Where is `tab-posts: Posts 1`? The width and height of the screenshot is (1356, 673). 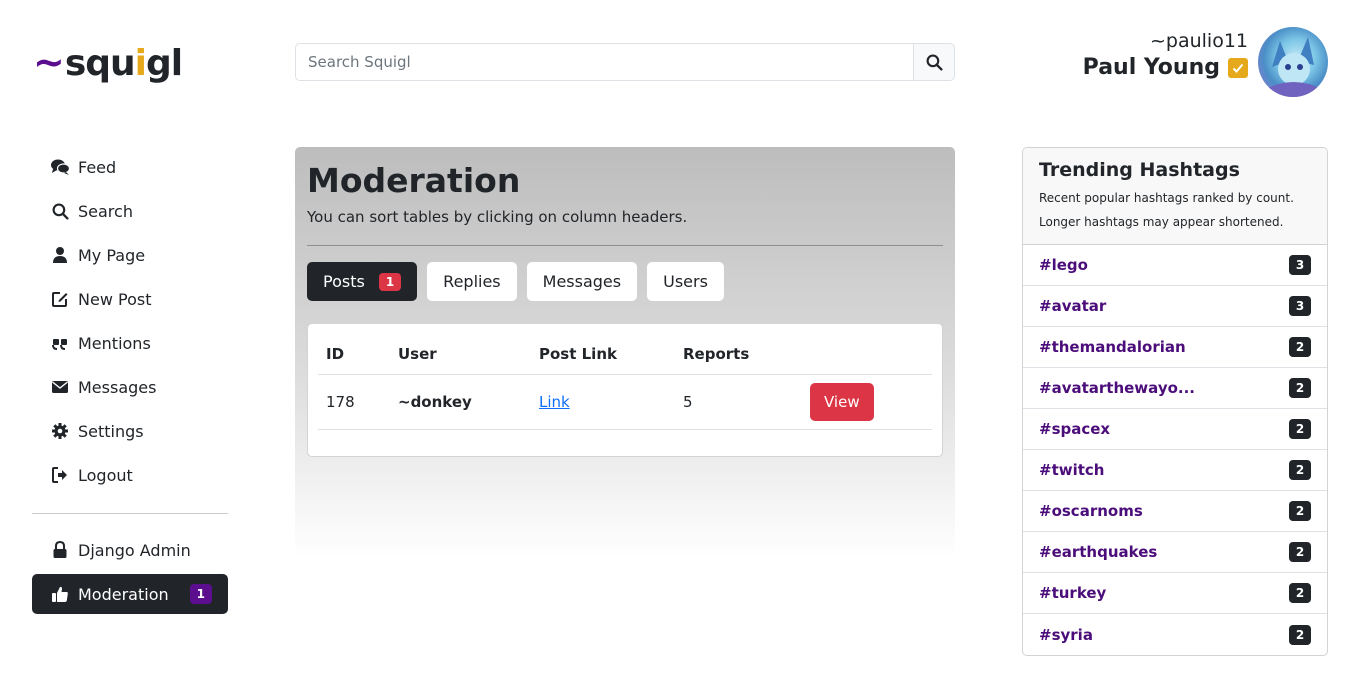 tab-posts: Posts 1 is located at coordinates (362, 281).